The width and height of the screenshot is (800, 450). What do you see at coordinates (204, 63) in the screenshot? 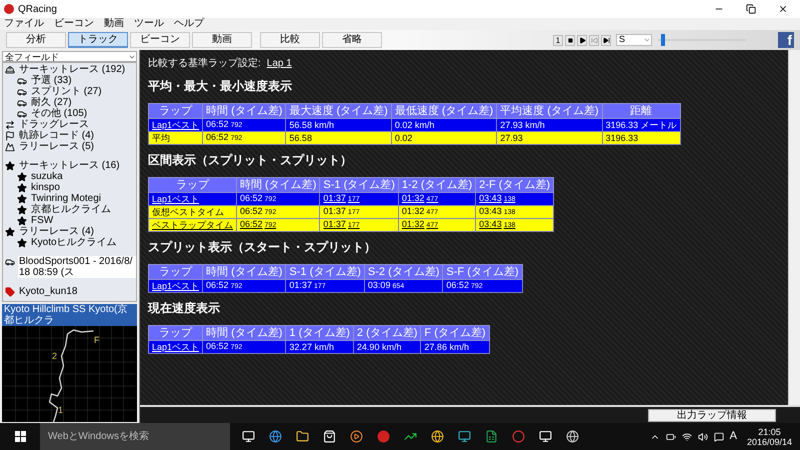
I see `reference-label: 比較する基準ラップ設定:` at bounding box center [204, 63].